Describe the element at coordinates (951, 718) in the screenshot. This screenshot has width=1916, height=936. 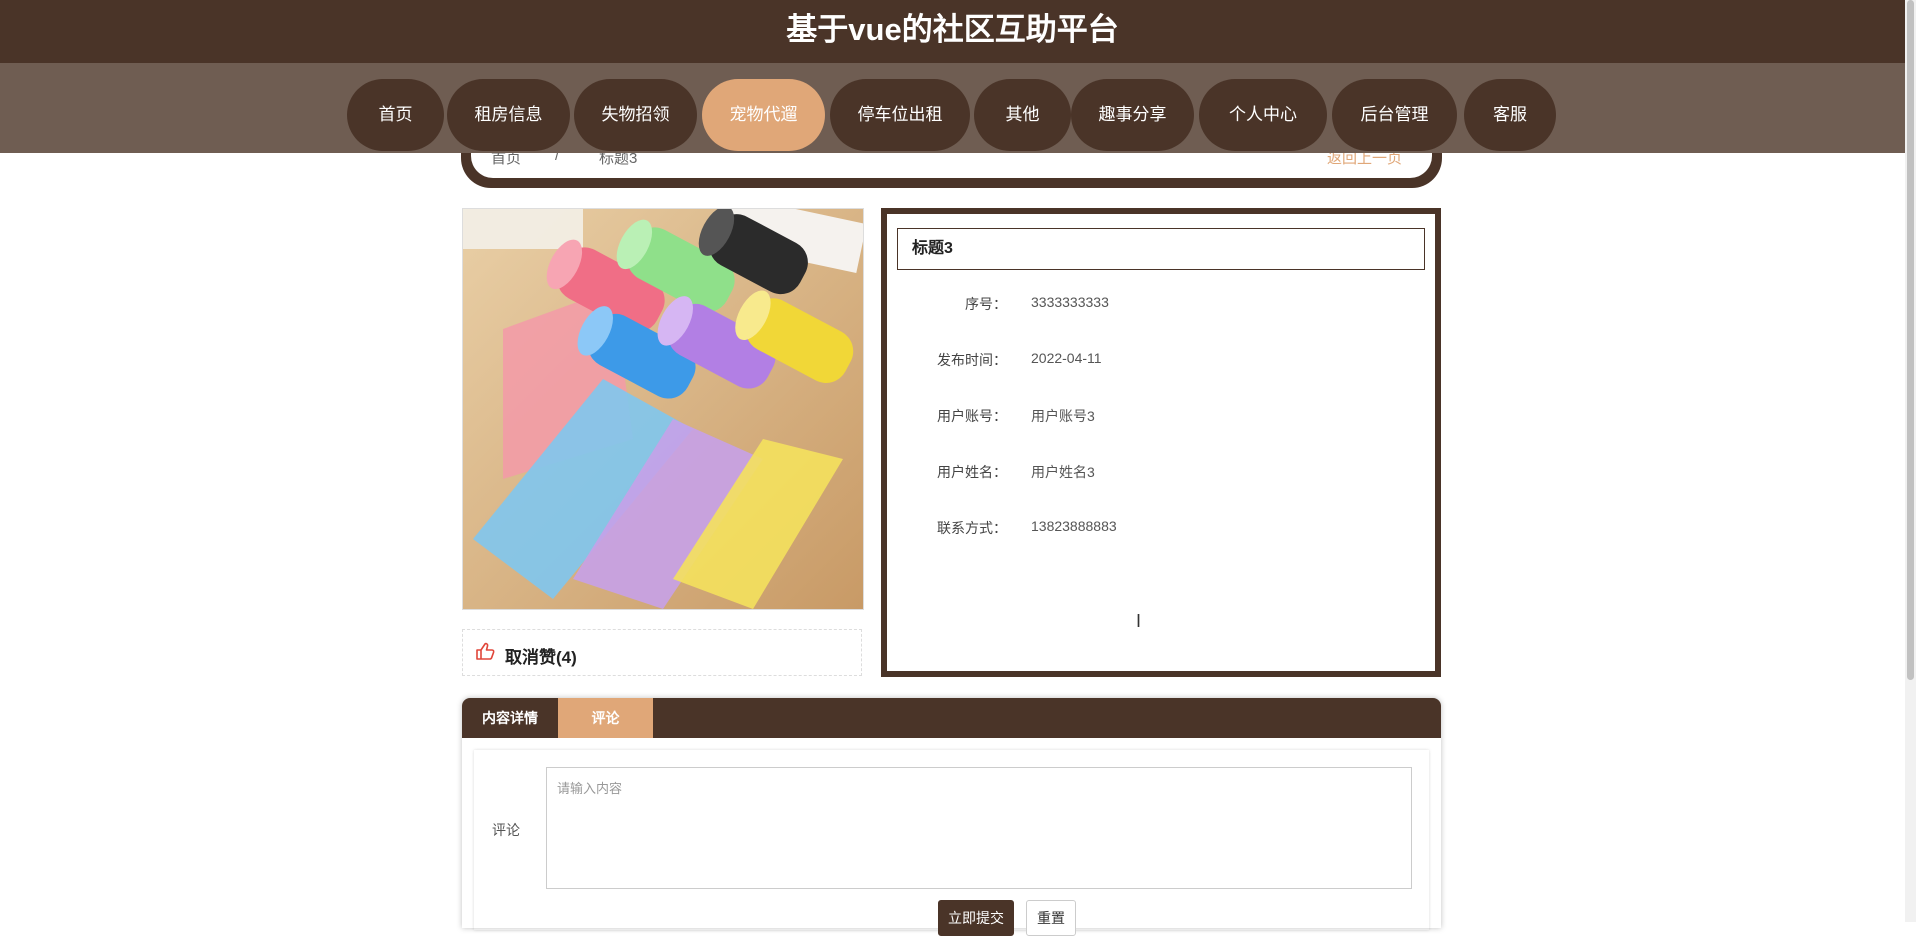
I see `tab-bar: 内容详情 评论` at that location.